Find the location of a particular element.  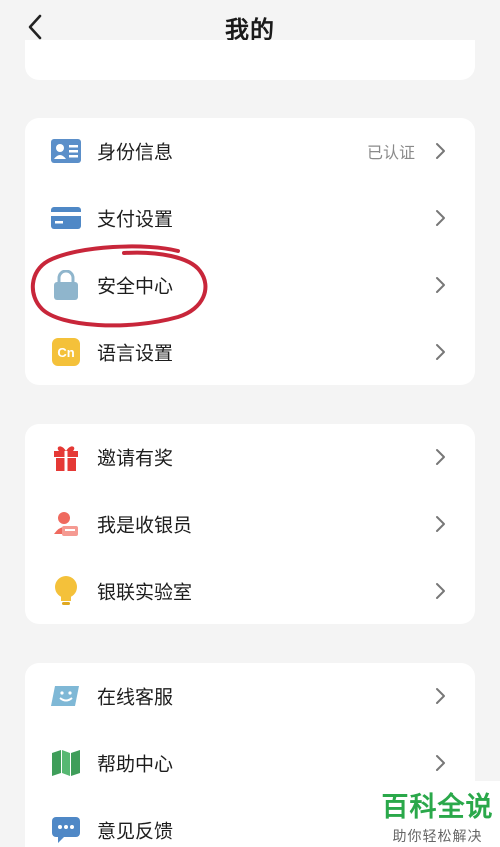

list-item-label: 在线客服 is located at coordinates (135, 697).